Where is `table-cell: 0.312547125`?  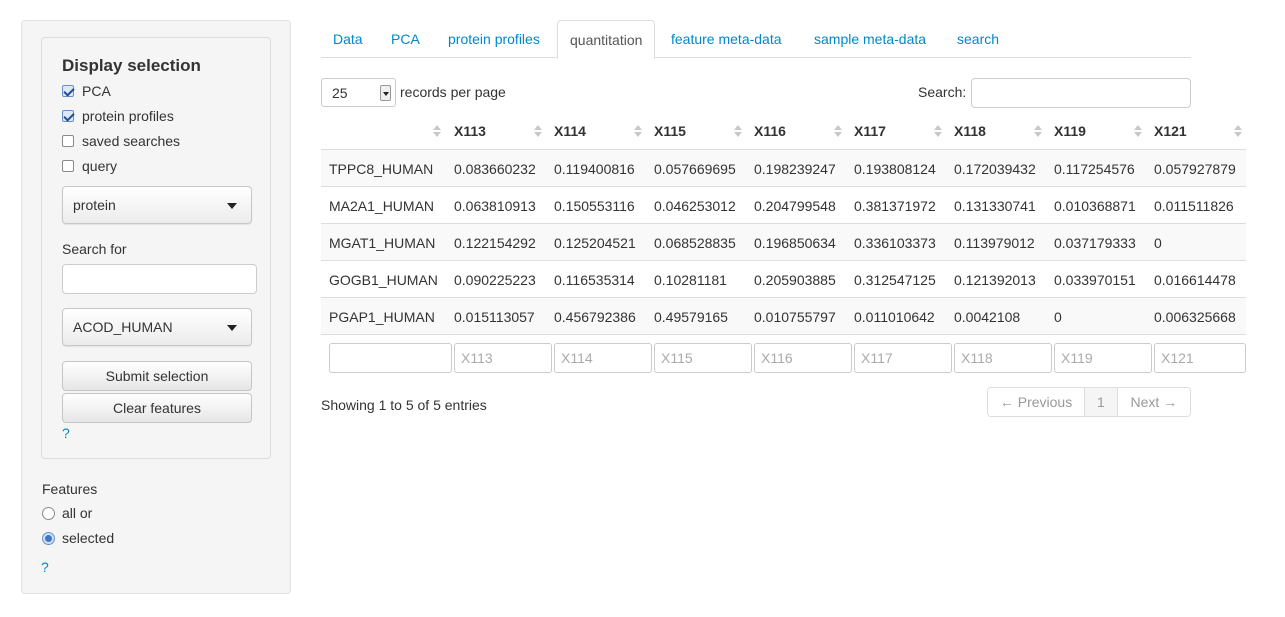 table-cell: 0.312547125 is located at coordinates (895, 279).